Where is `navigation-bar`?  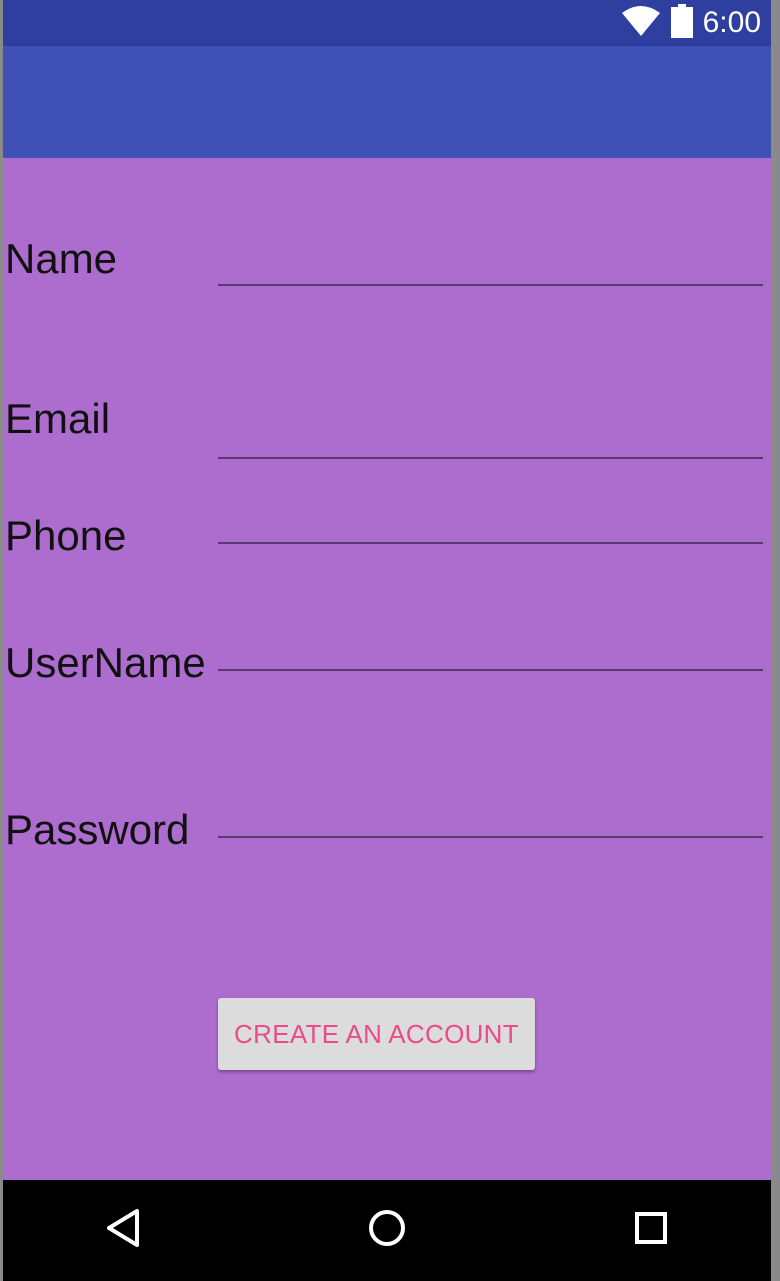
navigation-bar is located at coordinates (387, 1230).